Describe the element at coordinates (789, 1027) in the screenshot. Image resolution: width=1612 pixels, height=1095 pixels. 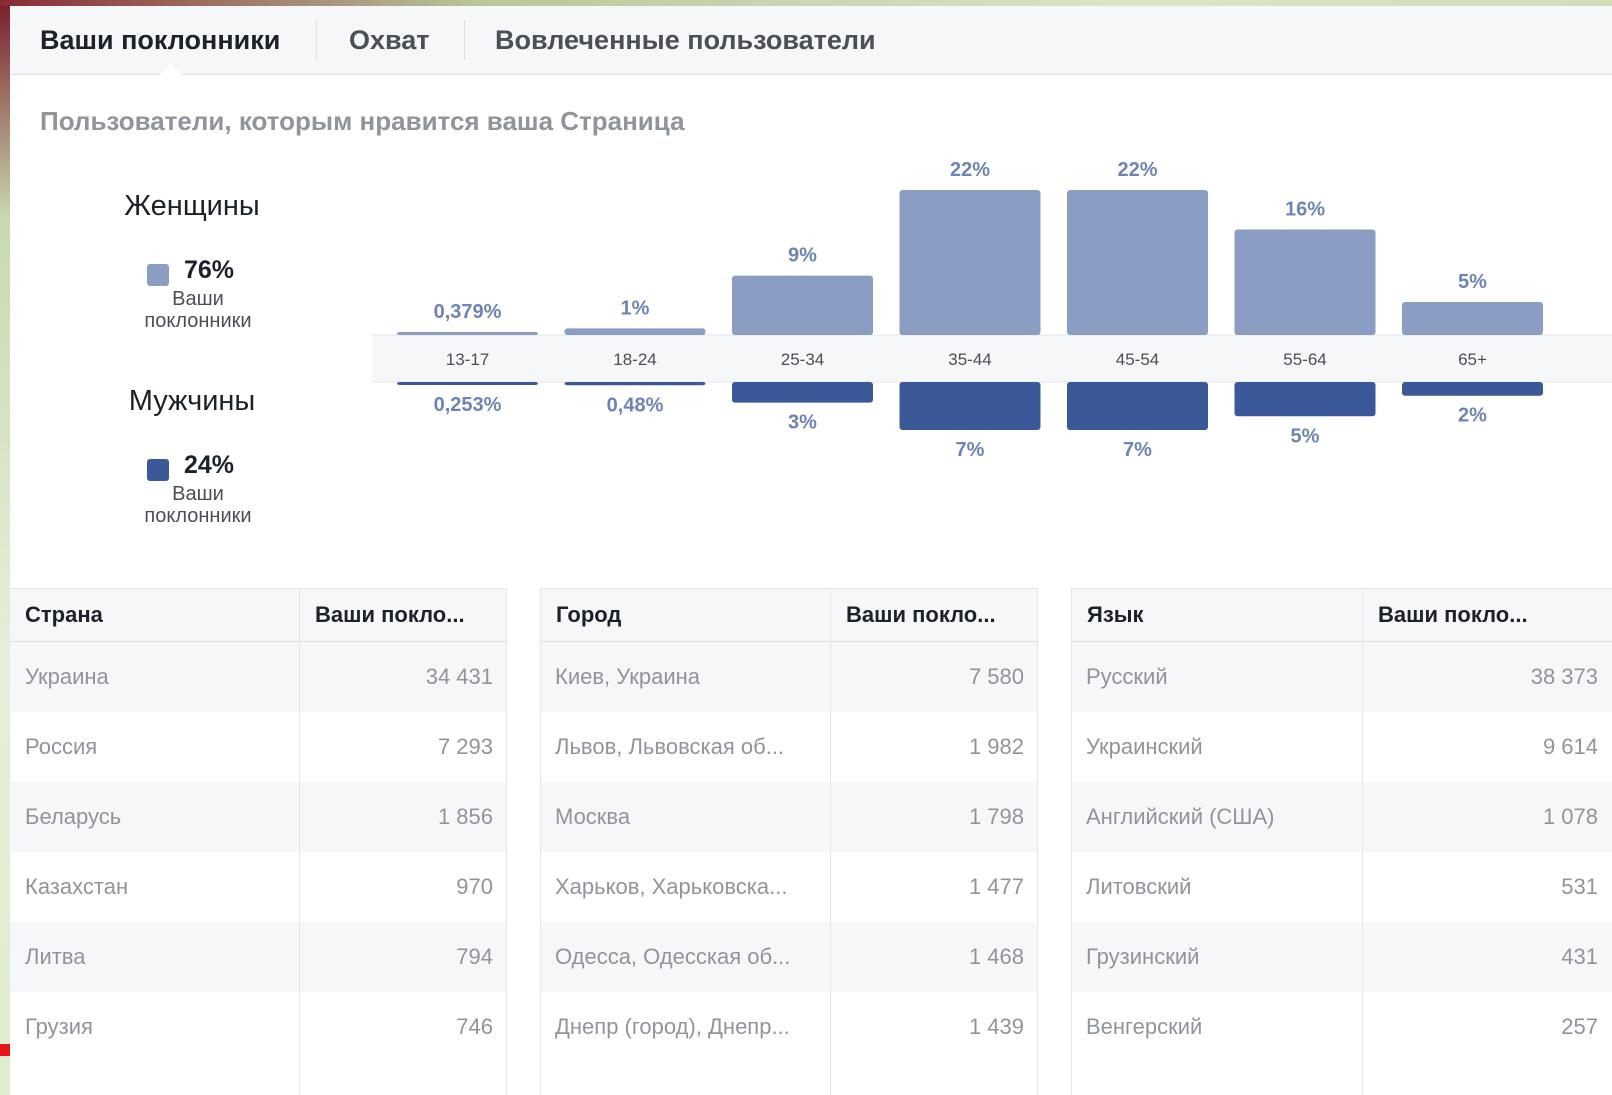
I see `table-row: Днепр (город), Днепр... 1 439` at that location.